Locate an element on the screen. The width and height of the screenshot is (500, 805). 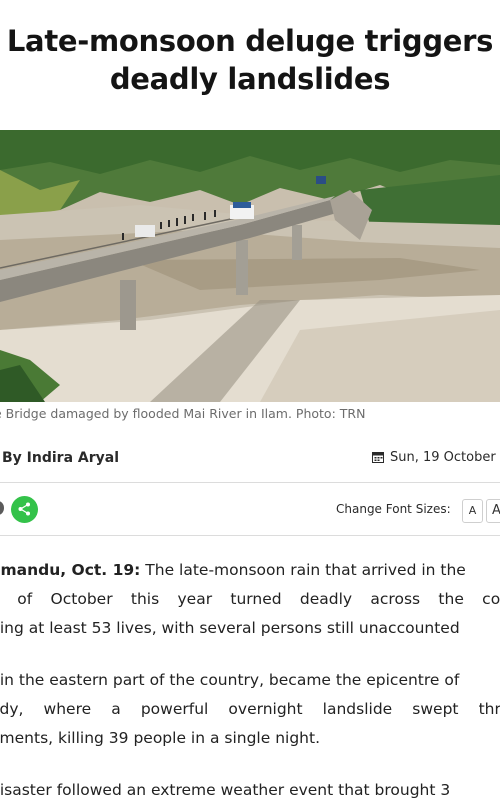
social-button-partial is located at coordinates (2, 508).